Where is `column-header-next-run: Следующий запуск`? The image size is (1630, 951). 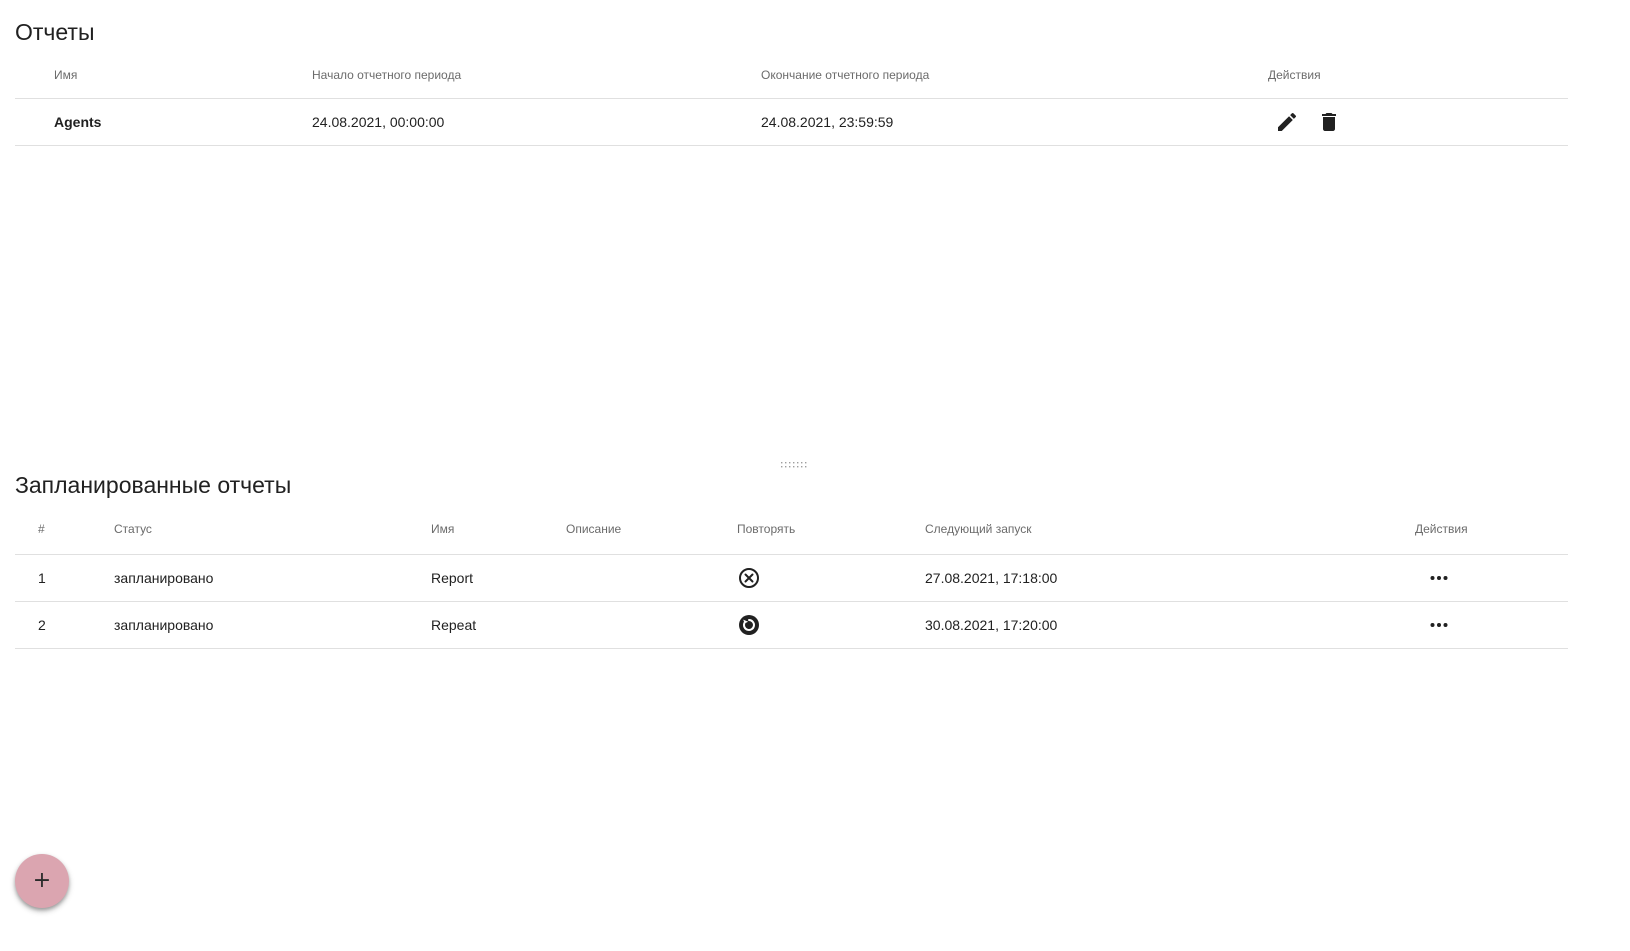
column-header-next-run: Следующий запуск is located at coordinates (978, 529).